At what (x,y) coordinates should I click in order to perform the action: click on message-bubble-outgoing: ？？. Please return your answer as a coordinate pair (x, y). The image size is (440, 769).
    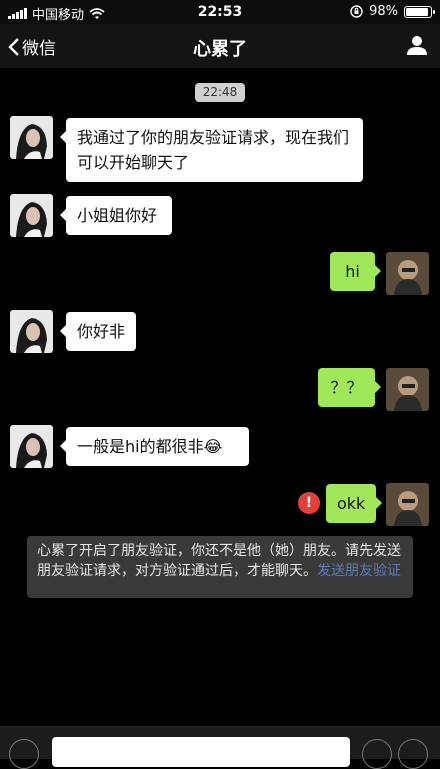
    Looking at the image, I should click on (349, 387).